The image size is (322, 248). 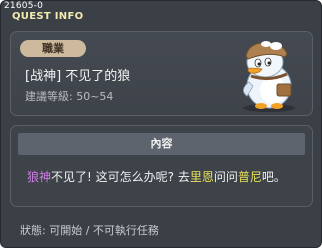 I want to click on content-text: 狼神不见了! 这可怎么办呢? 去里恩问问普尼吧。, so click(x=156, y=176).